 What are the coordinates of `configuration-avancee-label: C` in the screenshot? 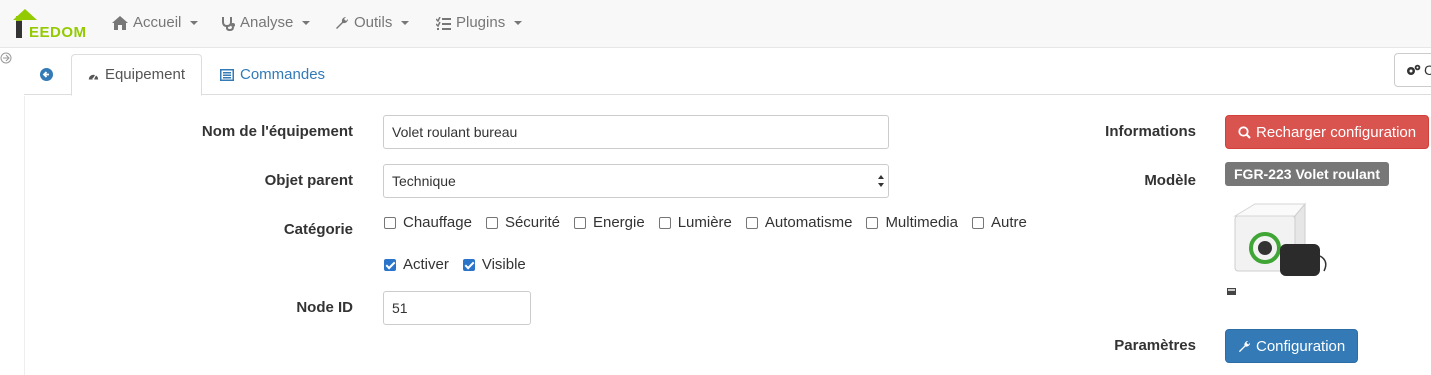 It's located at (1427, 70).